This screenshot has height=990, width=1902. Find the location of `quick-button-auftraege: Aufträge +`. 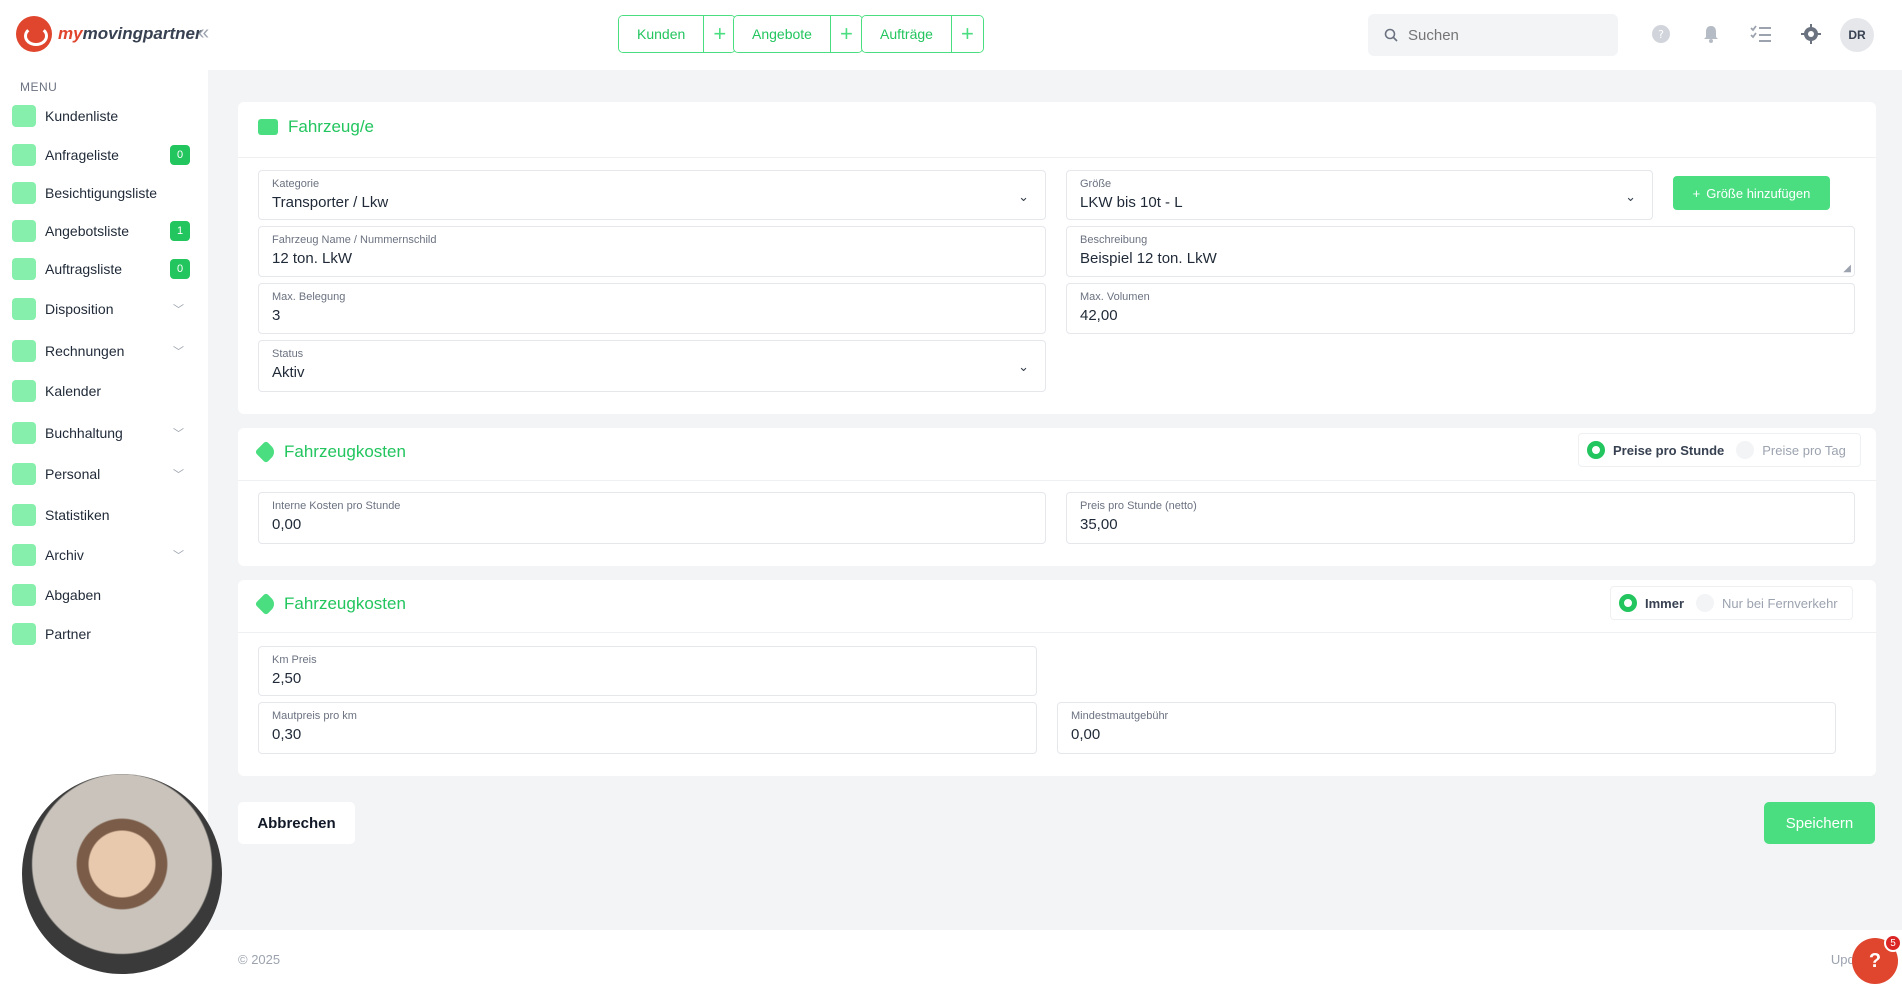

quick-button-auftraege: Aufträge + is located at coordinates (922, 34).